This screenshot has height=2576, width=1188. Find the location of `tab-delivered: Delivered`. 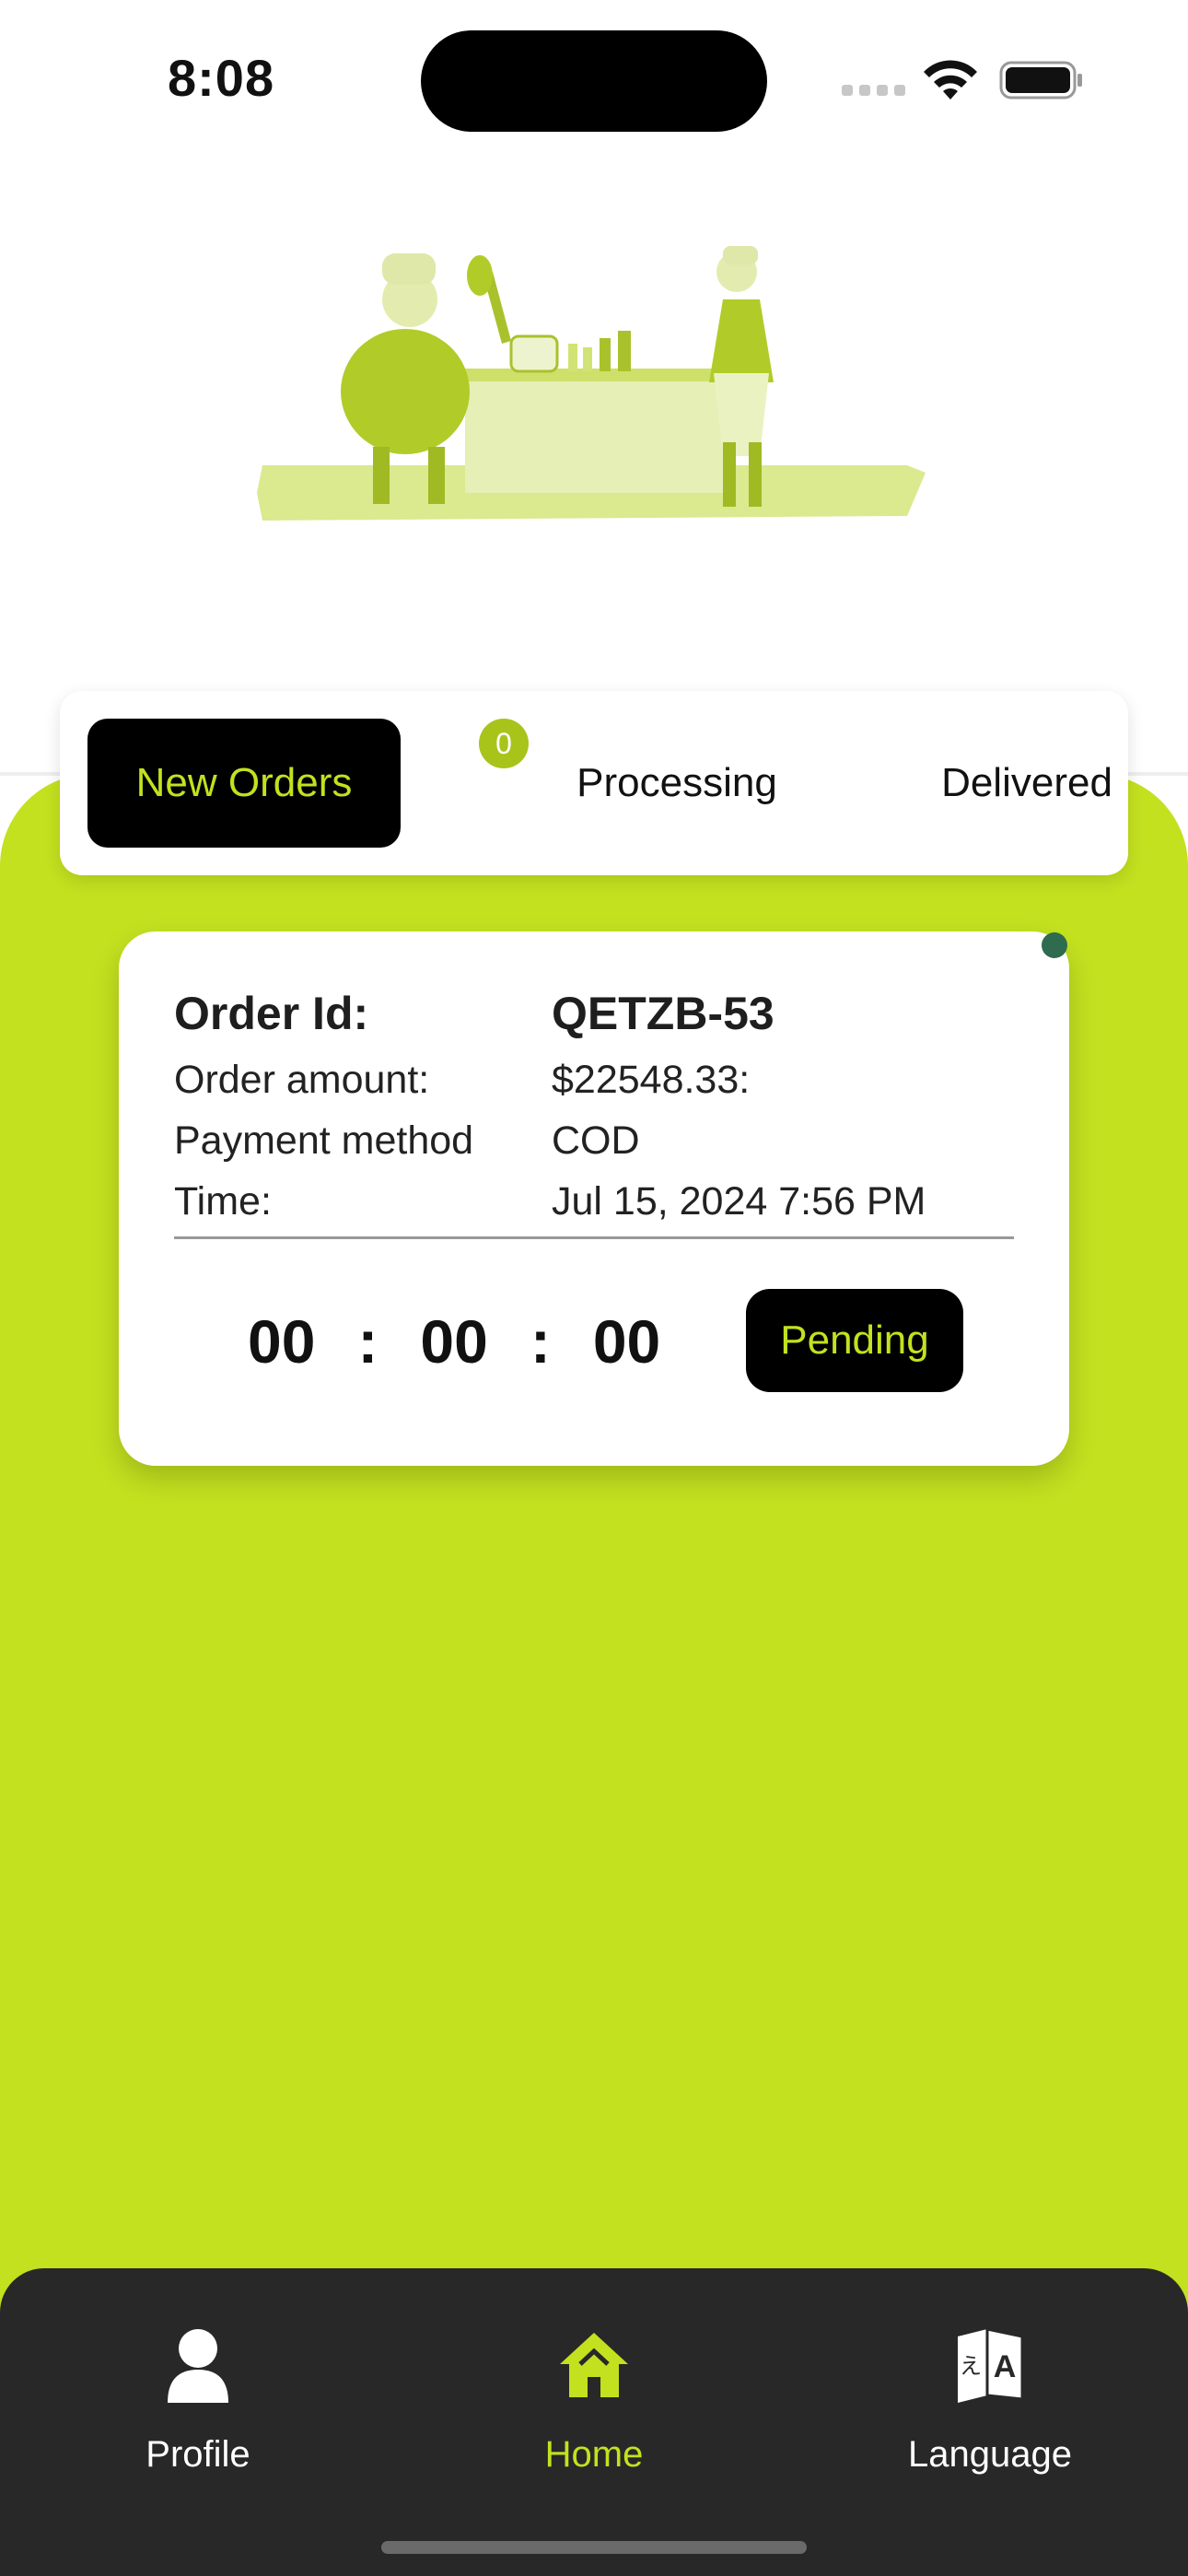

tab-delivered: Delivered is located at coordinates (1026, 784).